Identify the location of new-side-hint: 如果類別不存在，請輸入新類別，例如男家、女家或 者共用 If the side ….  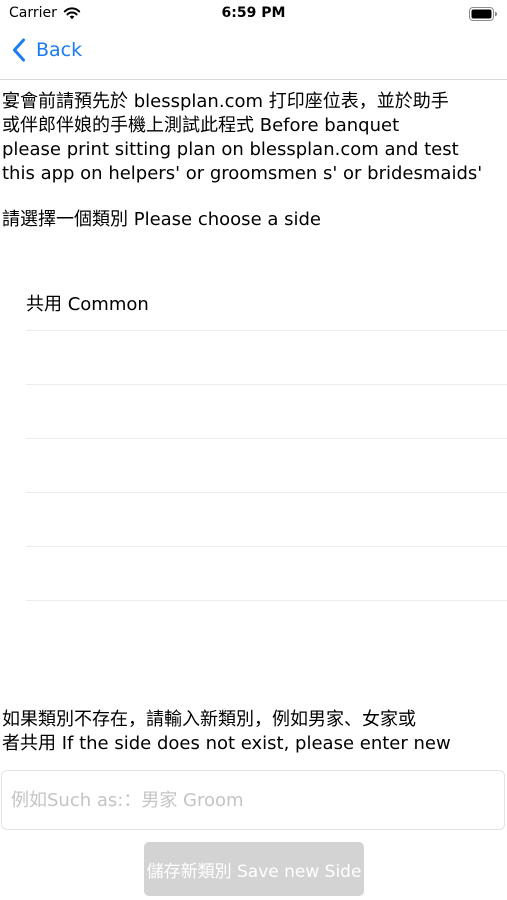
(226, 731).